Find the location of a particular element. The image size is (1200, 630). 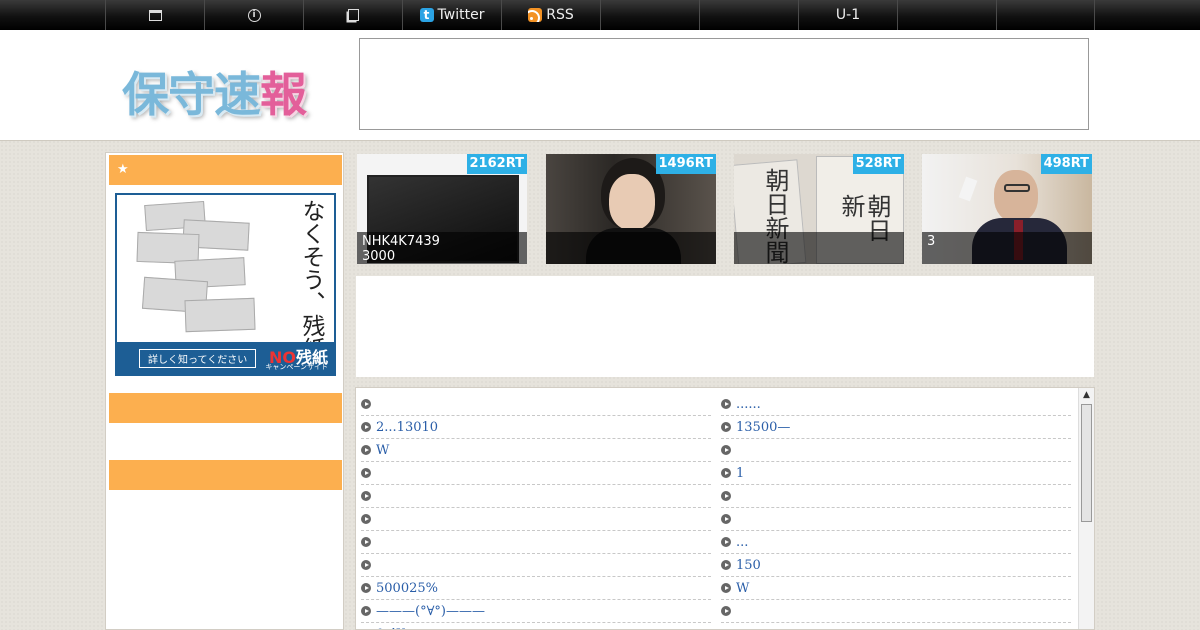

scroll-up-icon: ▲ is located at coordinates (1086, 395).